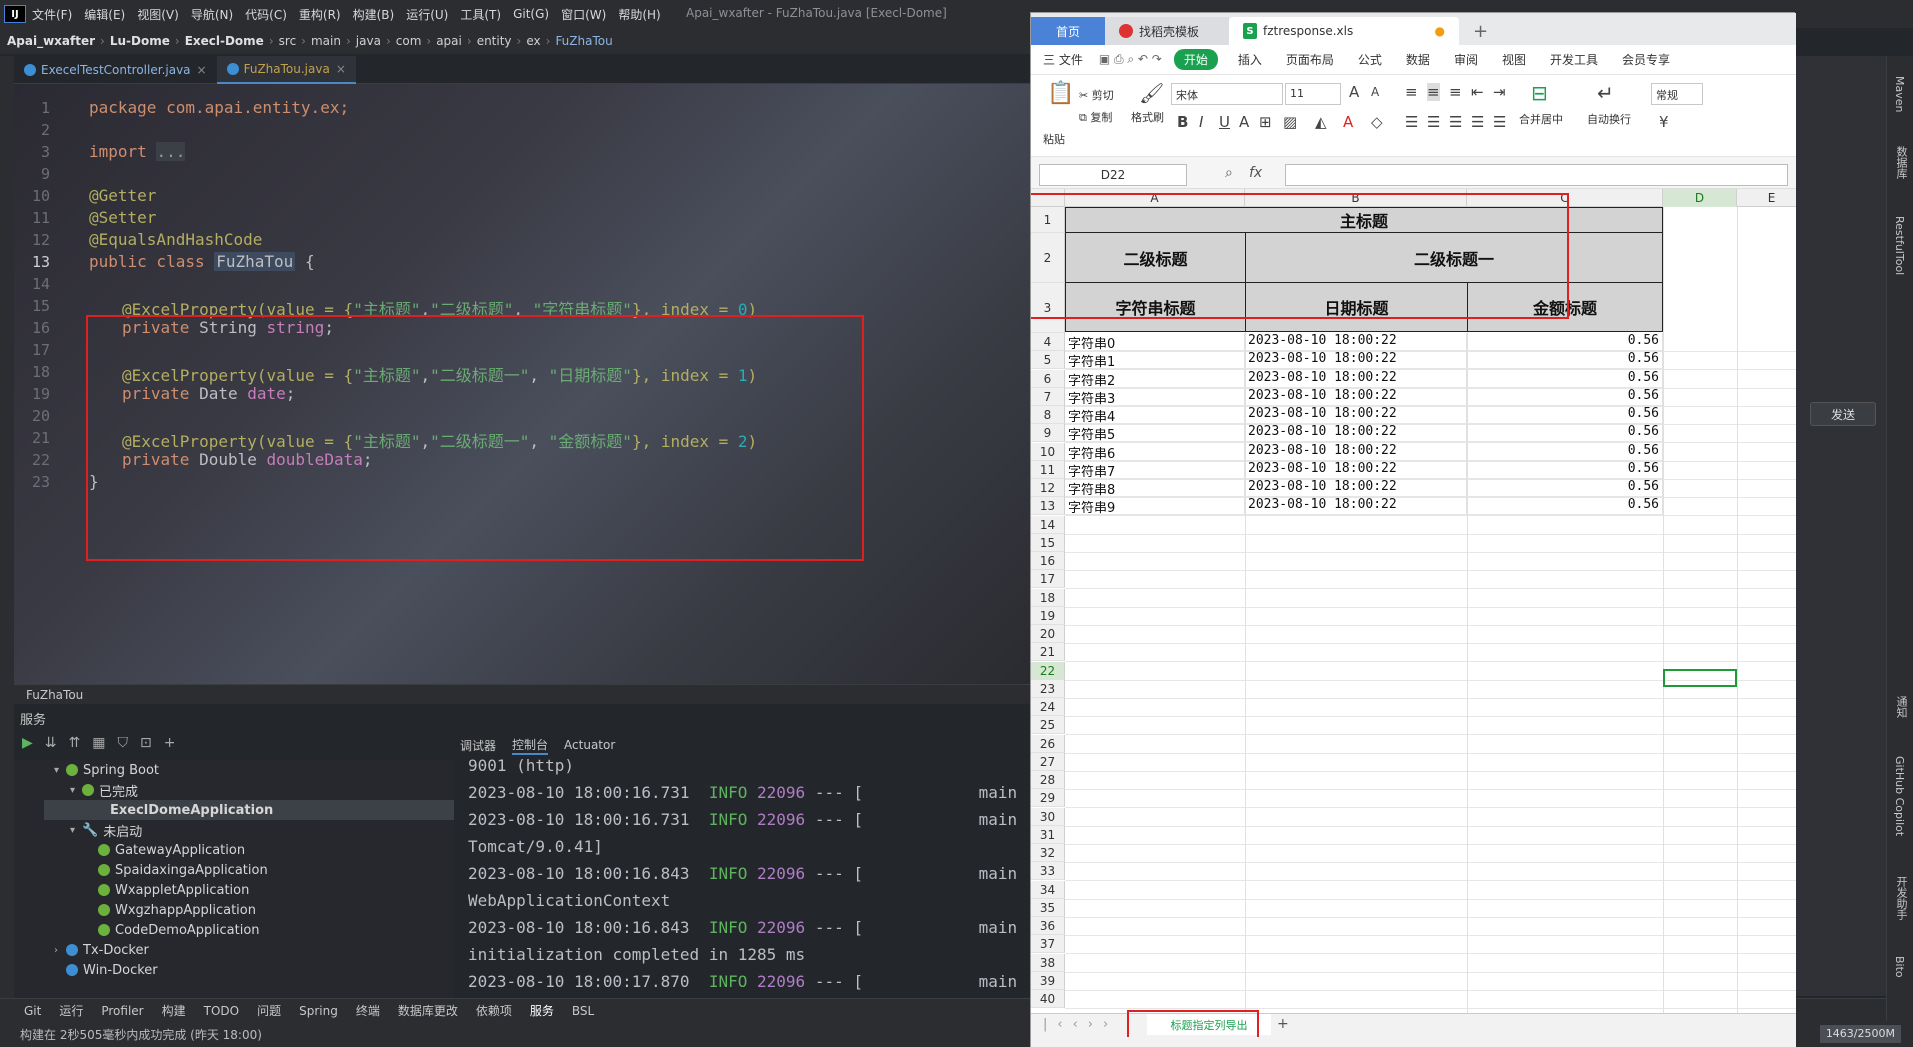  Describe the element at coordinates (1068, 31) in the screenshot. I see `tab-home: 首页` at that location.